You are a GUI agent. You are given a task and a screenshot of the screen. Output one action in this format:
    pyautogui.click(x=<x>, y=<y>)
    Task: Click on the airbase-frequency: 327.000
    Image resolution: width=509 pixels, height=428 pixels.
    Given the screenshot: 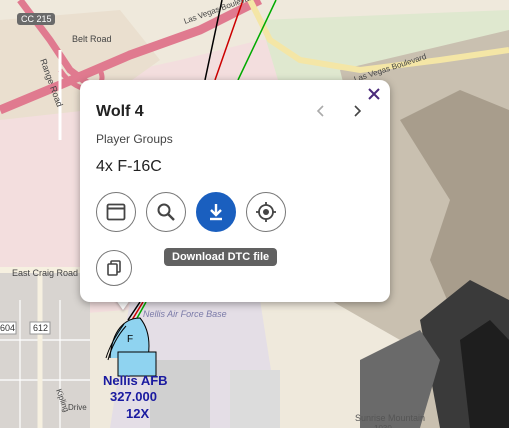 What is the action you would take?
    pyautogui.click(x=133, y=396)
    